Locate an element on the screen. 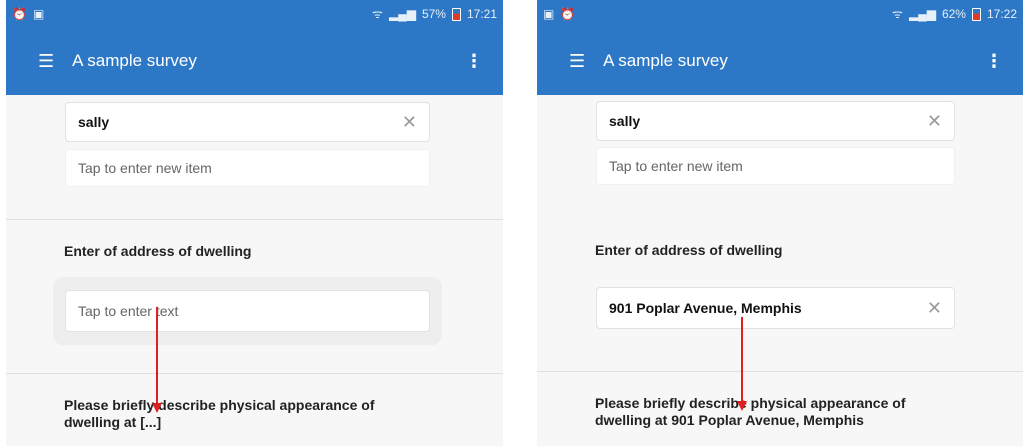 The width and height of the screenshot is (1023, 446). status-time: 17:22 is located at coordinates (1001, 14).